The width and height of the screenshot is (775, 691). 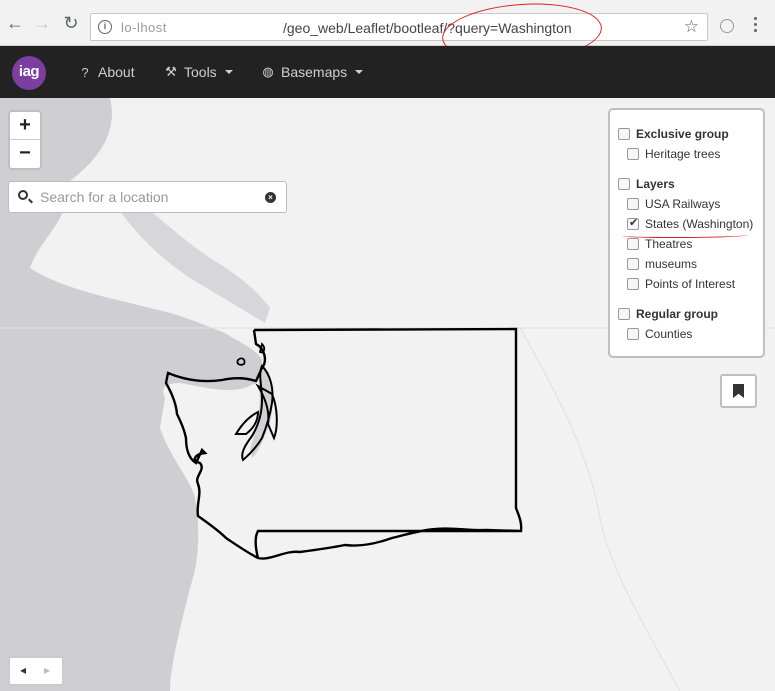 I want to click on layer-label: Heritage trees, so click(x=683, y=154).